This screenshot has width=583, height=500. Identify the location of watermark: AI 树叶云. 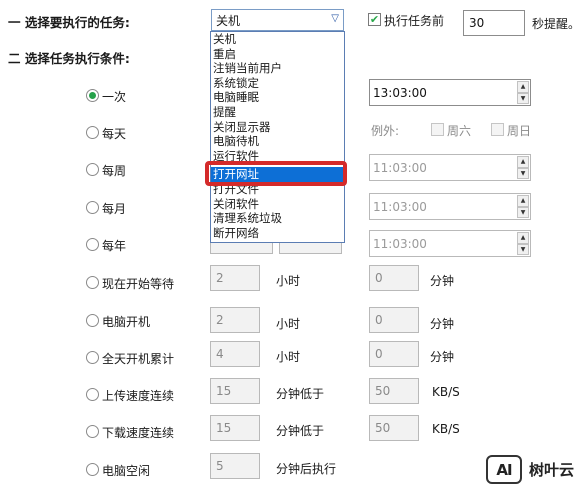
(530, 469).